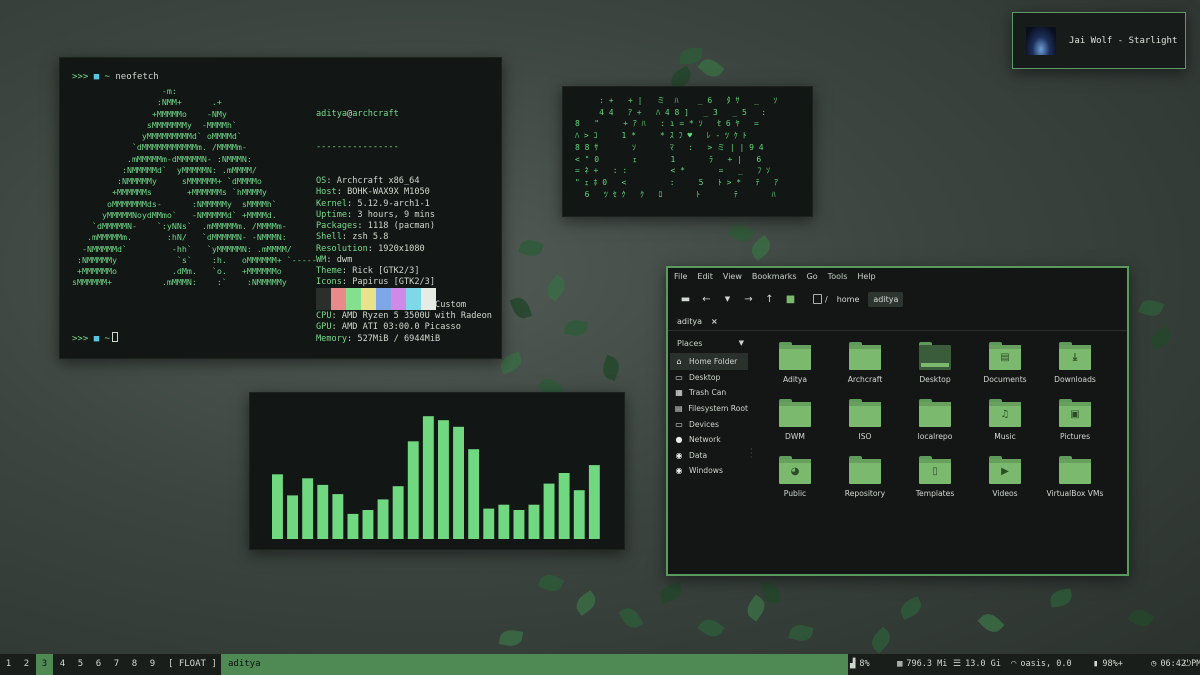  I want to click on folder-item: Aditya, so click(795, 363).